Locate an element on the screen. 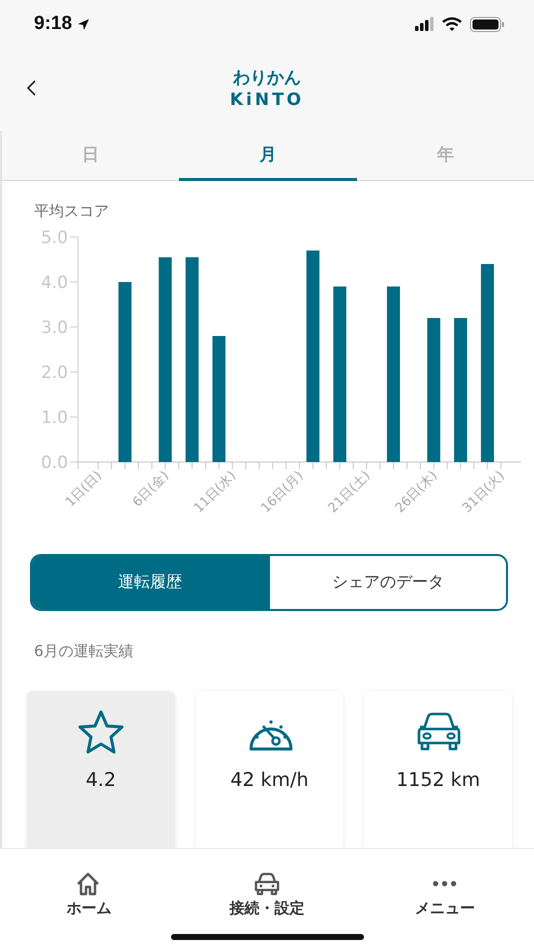 This screenshot has width=534, height=950. nav-item: 接続・設定 is located at coordinates (267, 894).